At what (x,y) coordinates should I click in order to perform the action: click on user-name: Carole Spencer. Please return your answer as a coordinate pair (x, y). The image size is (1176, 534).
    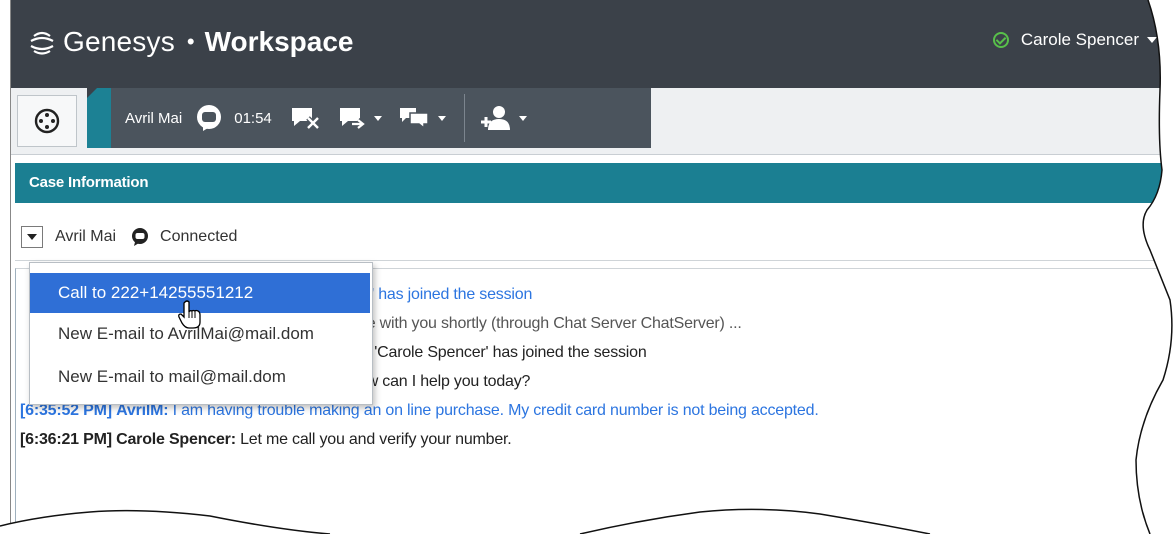
    Looking at the image, I should click on (1079, 39).